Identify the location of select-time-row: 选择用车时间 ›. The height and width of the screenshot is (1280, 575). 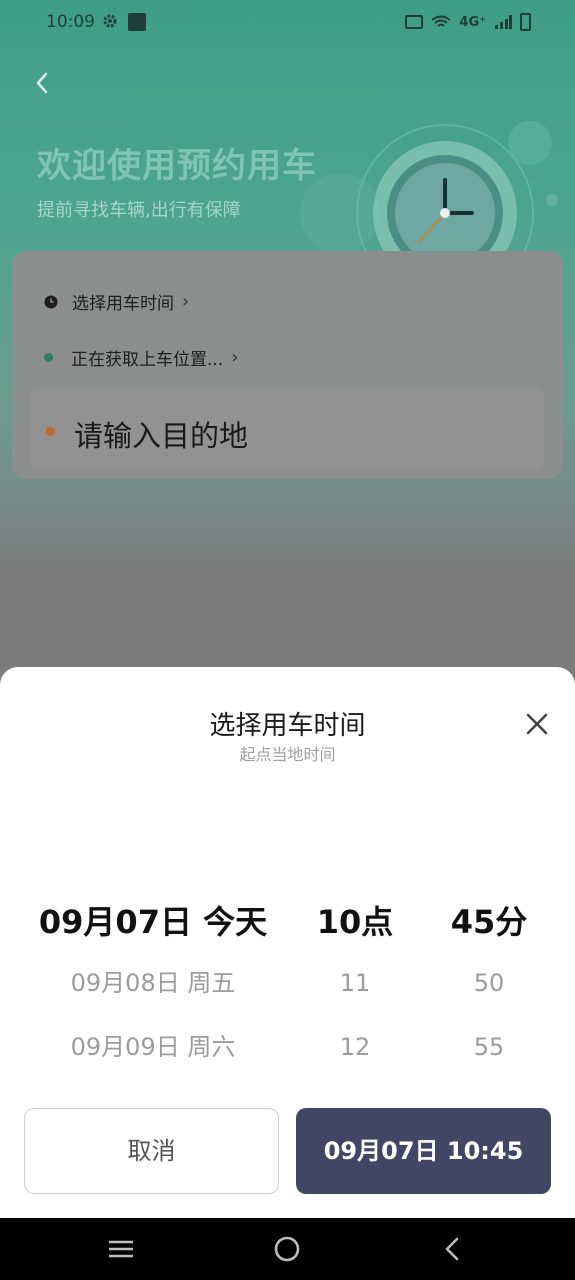
(116, 301).